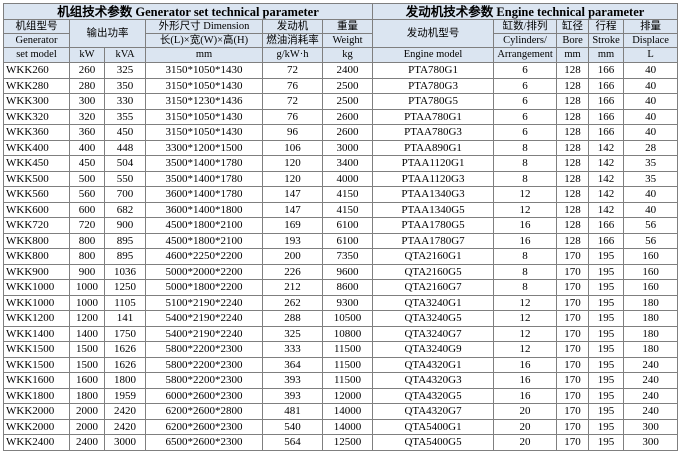  I want to click on kw-cell: 1800, so click(87, 395).